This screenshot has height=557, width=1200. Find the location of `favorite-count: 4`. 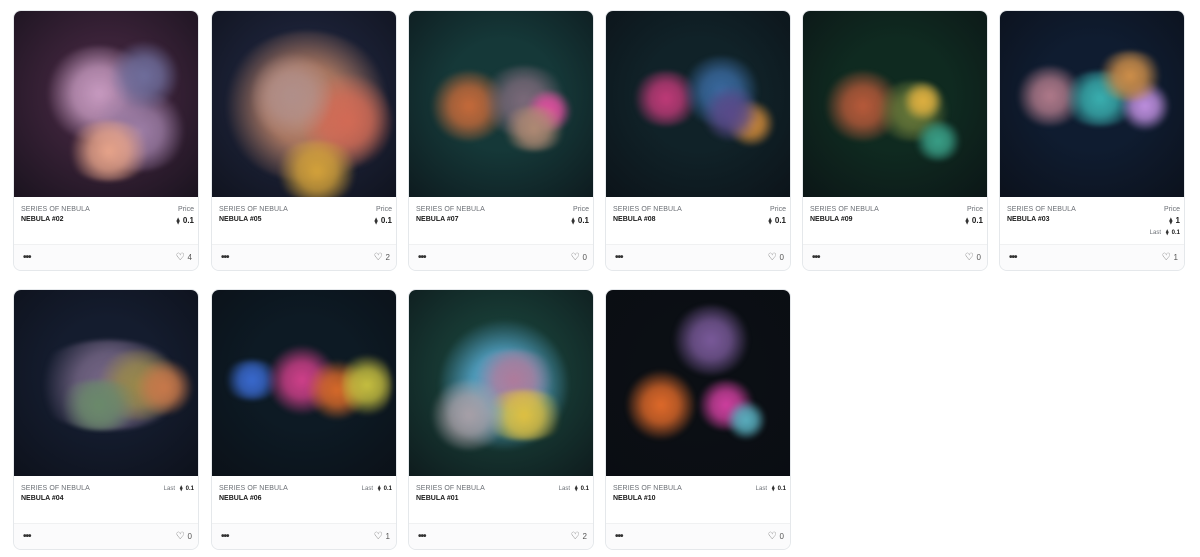

favorite-count: 4 is located at coordinates (189, 257).